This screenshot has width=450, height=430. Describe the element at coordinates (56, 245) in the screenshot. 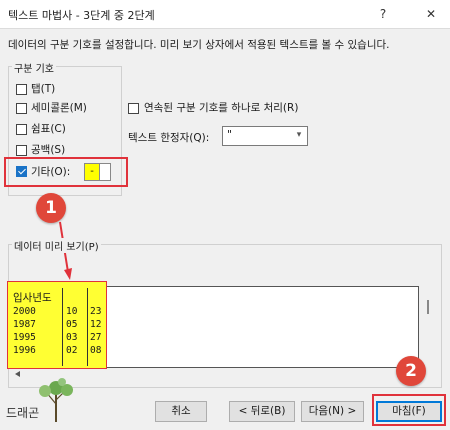

I see `preview-legend: 데이터 미리 보기(P)` at that location.